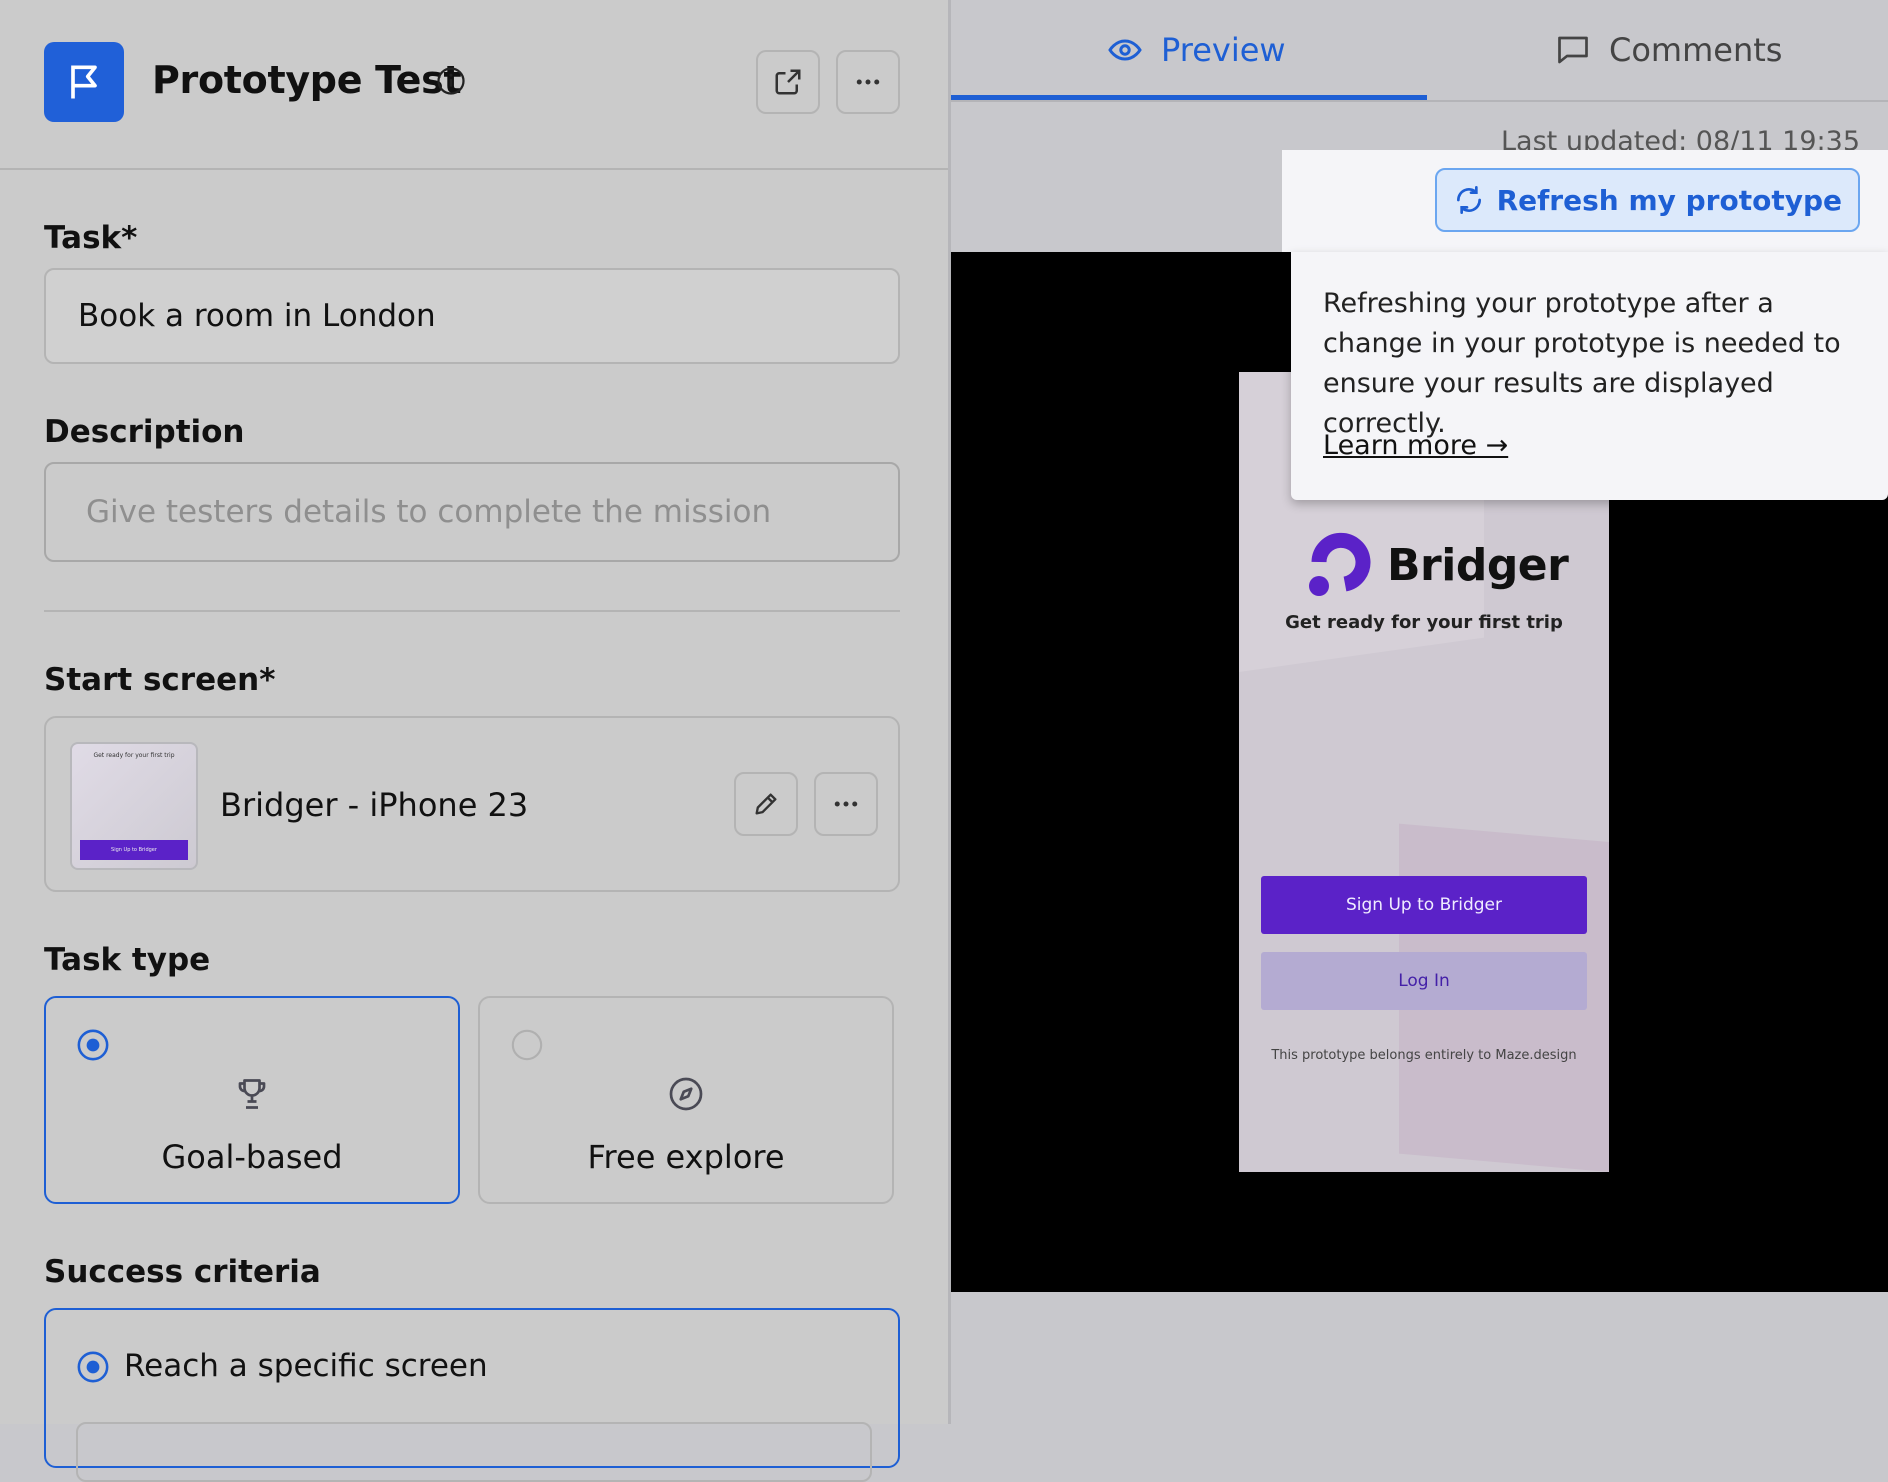 The image size is (1888, 1482). I want to click on flag-icon, so click(84, 82).